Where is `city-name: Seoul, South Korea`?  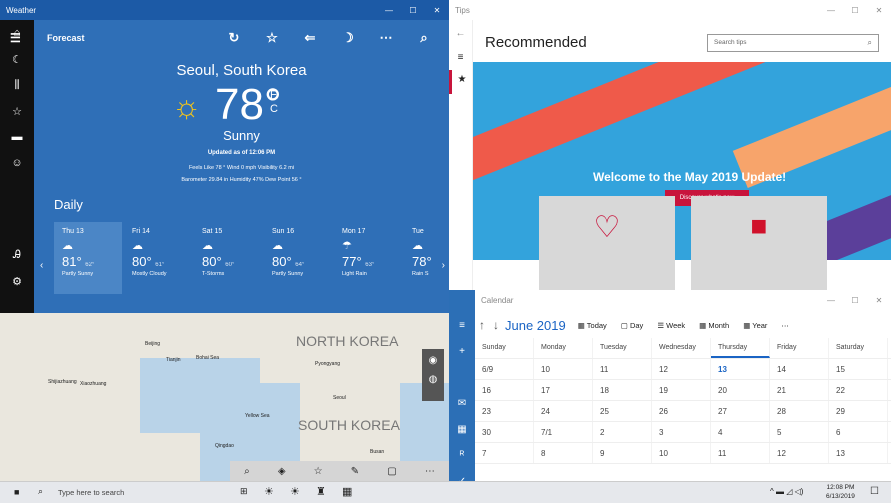 city-name: Seoul, South Korea is located at coordinates (241, 70).